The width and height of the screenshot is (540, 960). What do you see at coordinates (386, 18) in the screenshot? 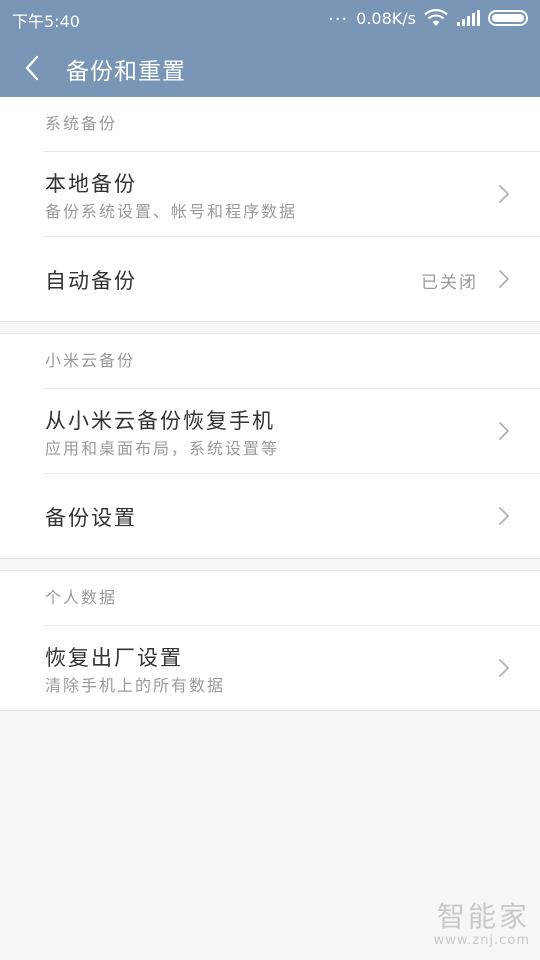
I see `network-speed: 0.08K/s` at bounding box center [386, 18].